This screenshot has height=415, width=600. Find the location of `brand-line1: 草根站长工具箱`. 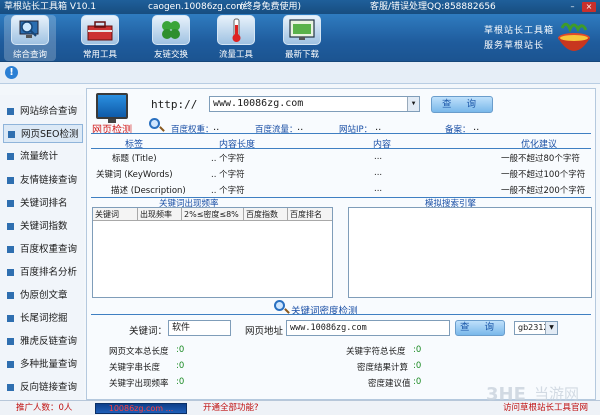

brand-line1: 草根站长工具箱 is located at coordinates (519, 31).